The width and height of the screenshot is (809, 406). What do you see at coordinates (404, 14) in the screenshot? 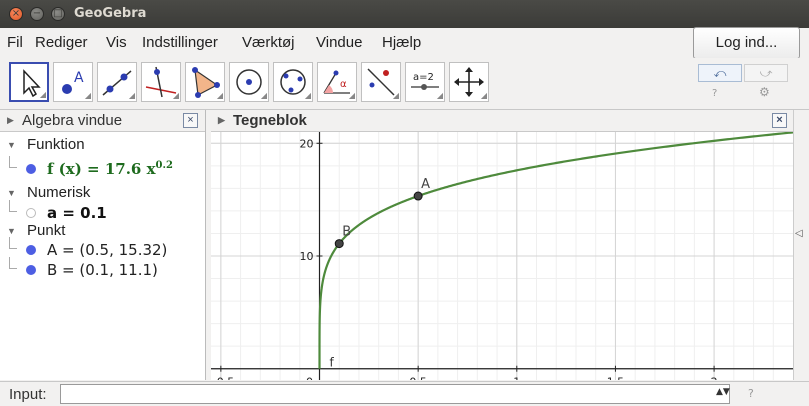
I see `title-bar: × − □ GeoGebra` at bounding box center [404, 14].